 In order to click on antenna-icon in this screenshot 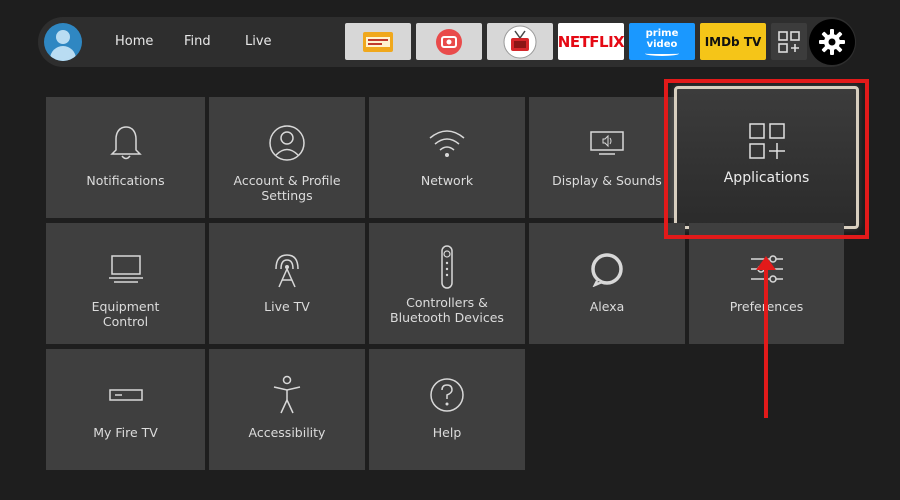, I will do `click(287, 271)`.